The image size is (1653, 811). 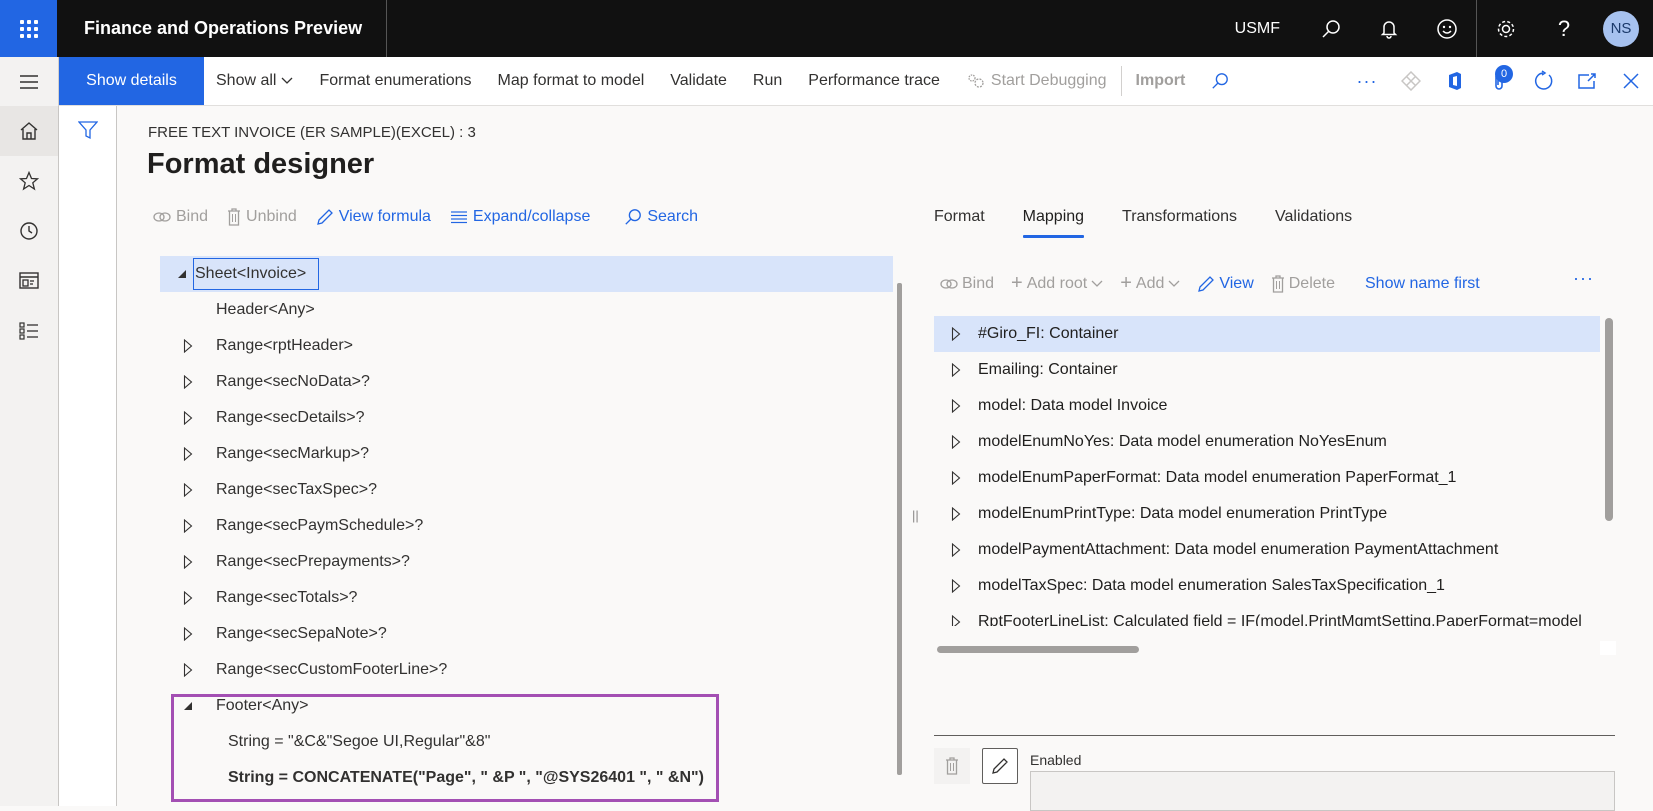 What do you see at coordinates (526, 634) in the screenshot?
I see `tree-node: Range<secSepaNote>?` at bounding box center [526, 634].